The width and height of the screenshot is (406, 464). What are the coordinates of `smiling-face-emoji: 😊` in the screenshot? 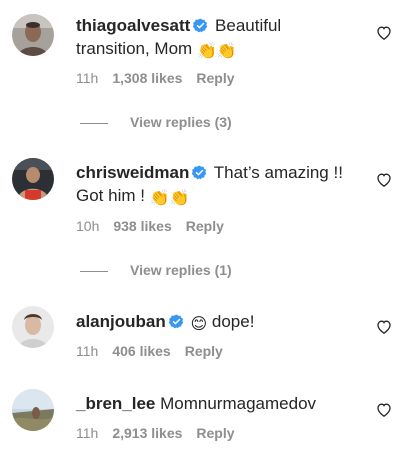 It's located at (199, 324).